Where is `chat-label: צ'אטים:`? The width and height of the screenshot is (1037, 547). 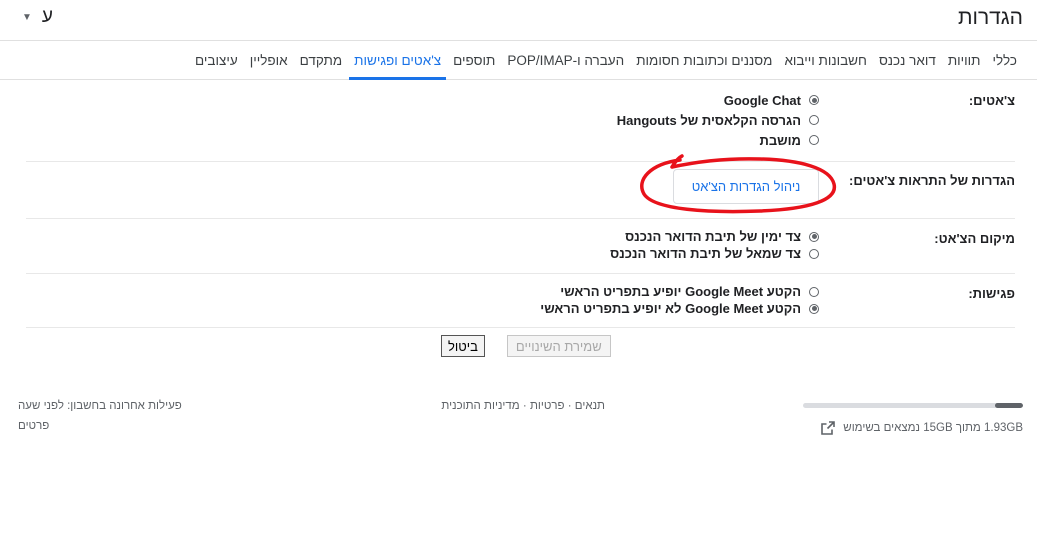
chat-label: צ'אטים: is located at coordinates (991, 100).